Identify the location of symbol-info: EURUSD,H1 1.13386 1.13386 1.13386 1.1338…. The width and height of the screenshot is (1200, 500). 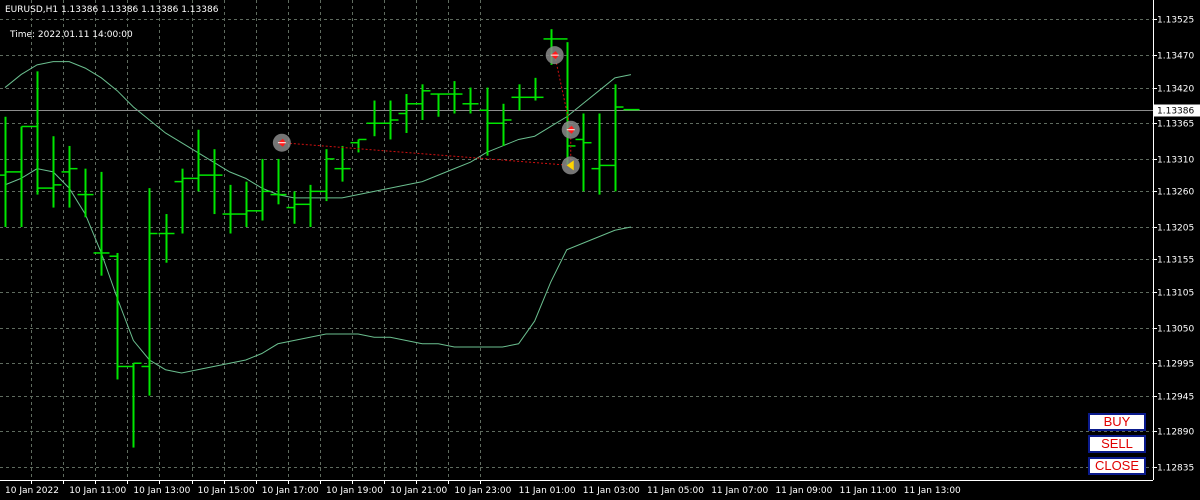
(112, 10).